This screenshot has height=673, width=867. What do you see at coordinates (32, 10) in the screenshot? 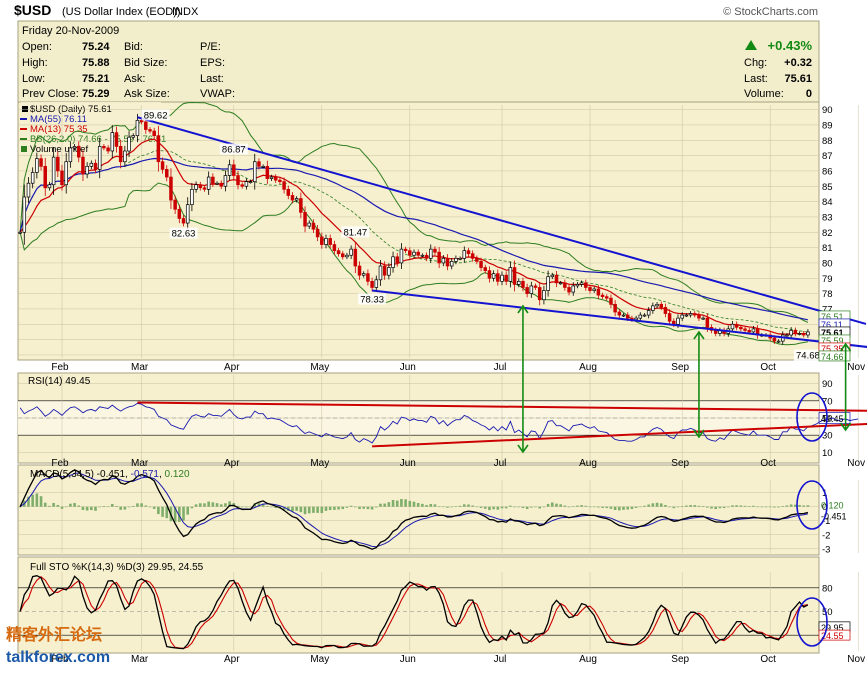
I see `symbol-label: $USD` at bounding box center [32, 10].